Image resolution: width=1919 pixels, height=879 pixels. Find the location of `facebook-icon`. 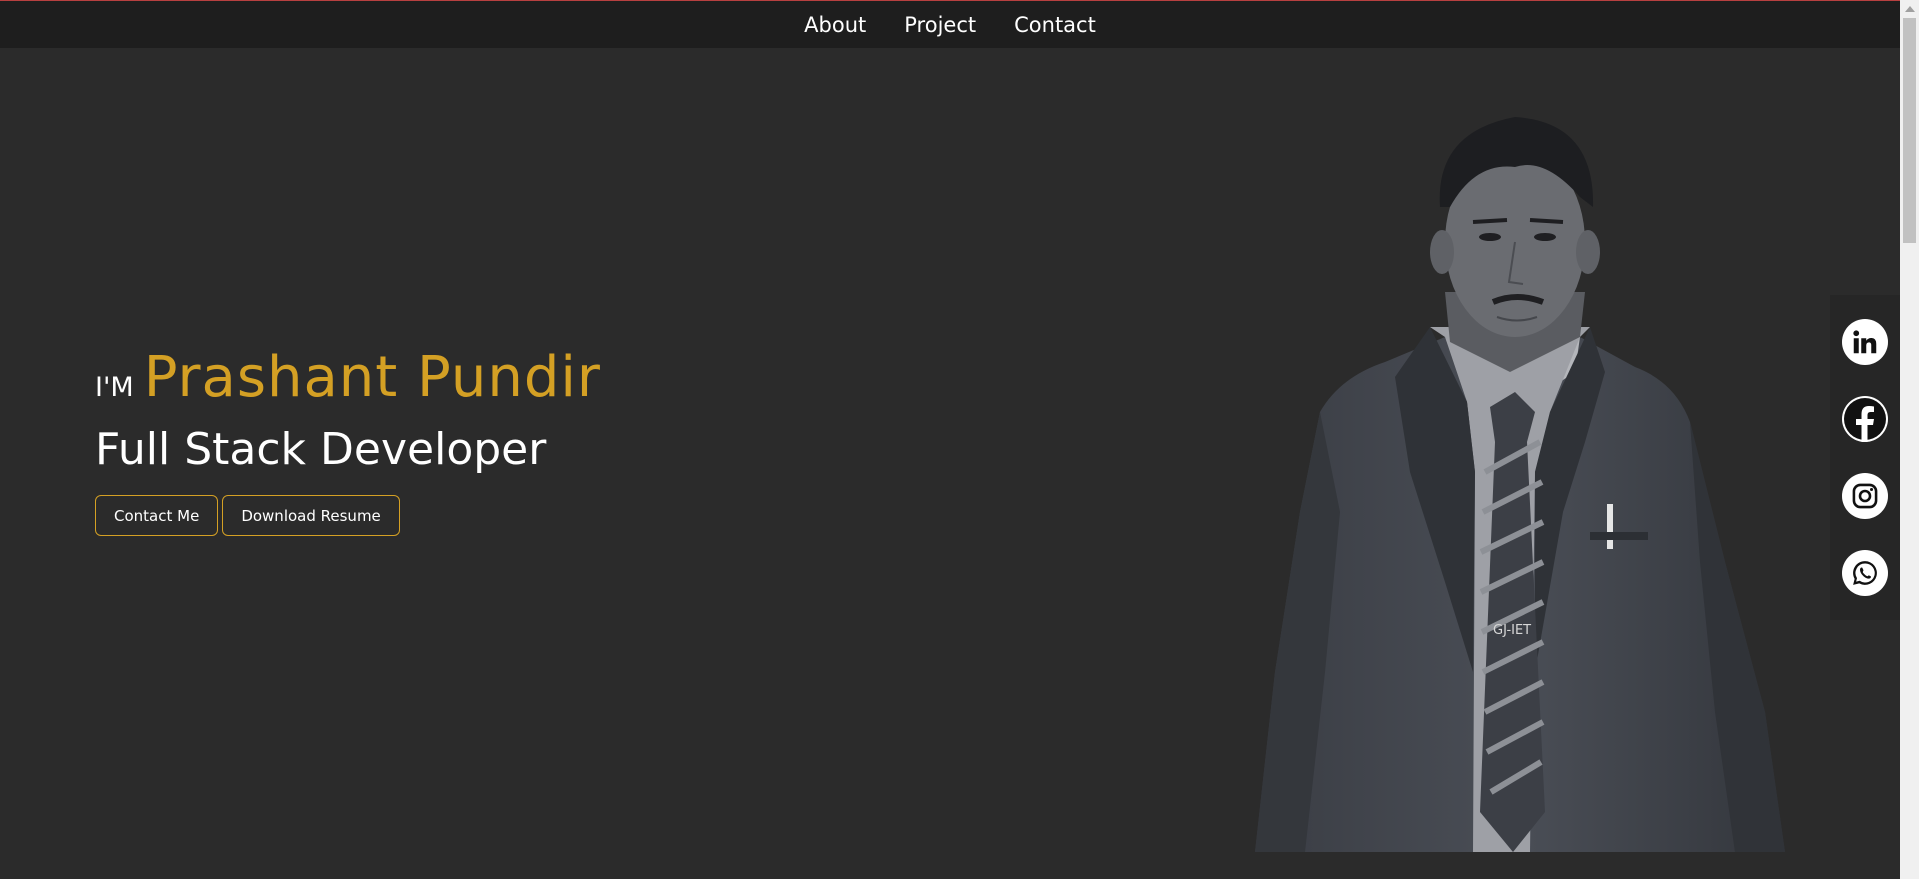

facebook-icon is located at coordinates (1865, 419).